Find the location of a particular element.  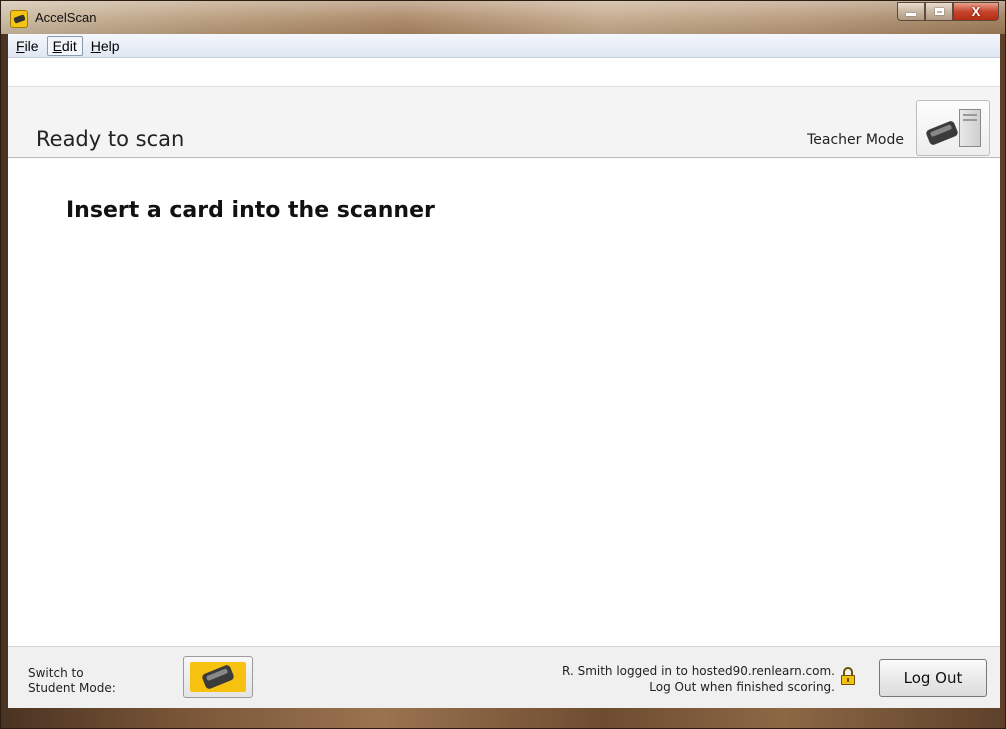

minimize-button is located at coordinates (911, 11).